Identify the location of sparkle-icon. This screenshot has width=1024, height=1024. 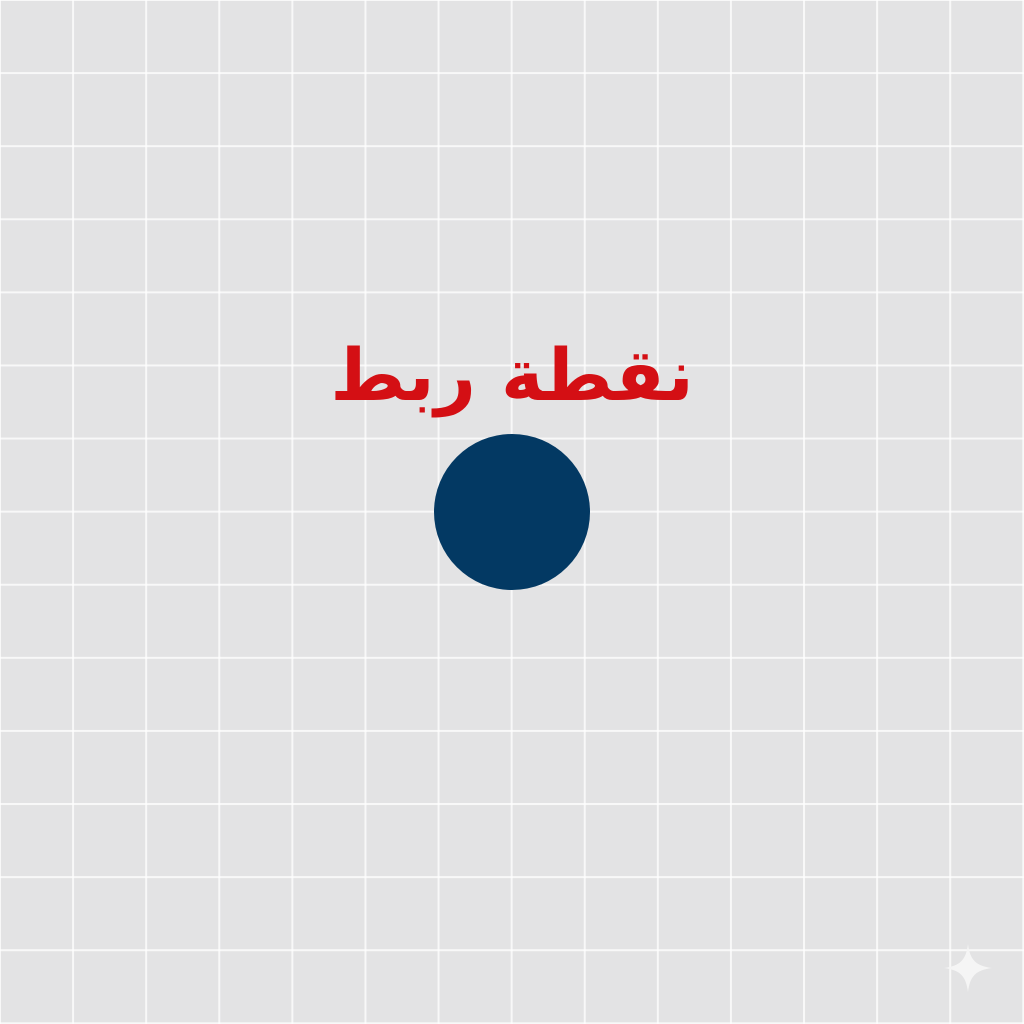
(968, 968).